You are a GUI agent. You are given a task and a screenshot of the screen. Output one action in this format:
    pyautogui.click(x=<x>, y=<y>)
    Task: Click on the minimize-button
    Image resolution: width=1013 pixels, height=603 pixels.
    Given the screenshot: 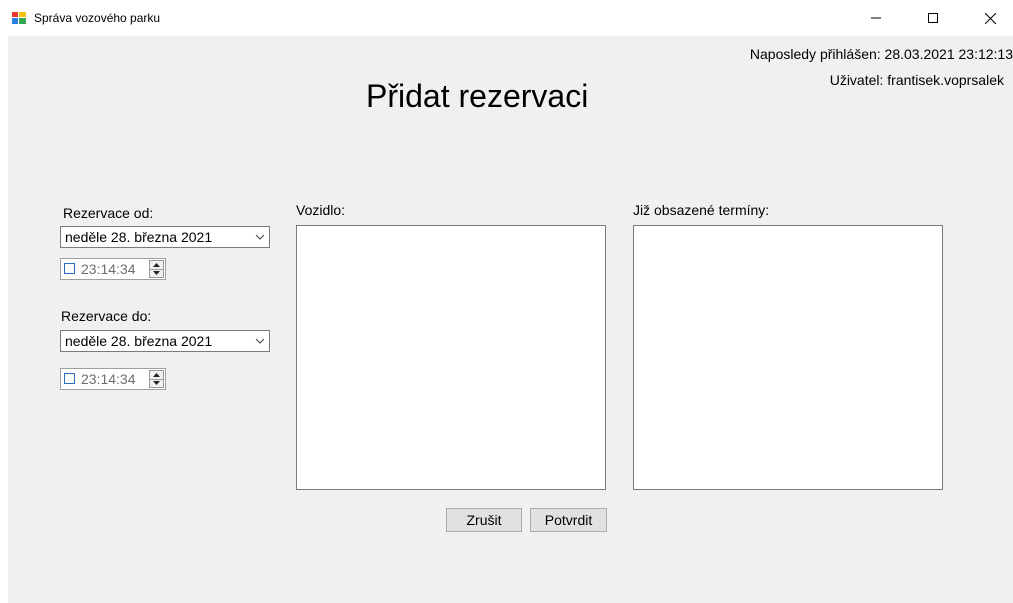 What is the action you would take?
    pyautogui.click(x=876, y=18)
    